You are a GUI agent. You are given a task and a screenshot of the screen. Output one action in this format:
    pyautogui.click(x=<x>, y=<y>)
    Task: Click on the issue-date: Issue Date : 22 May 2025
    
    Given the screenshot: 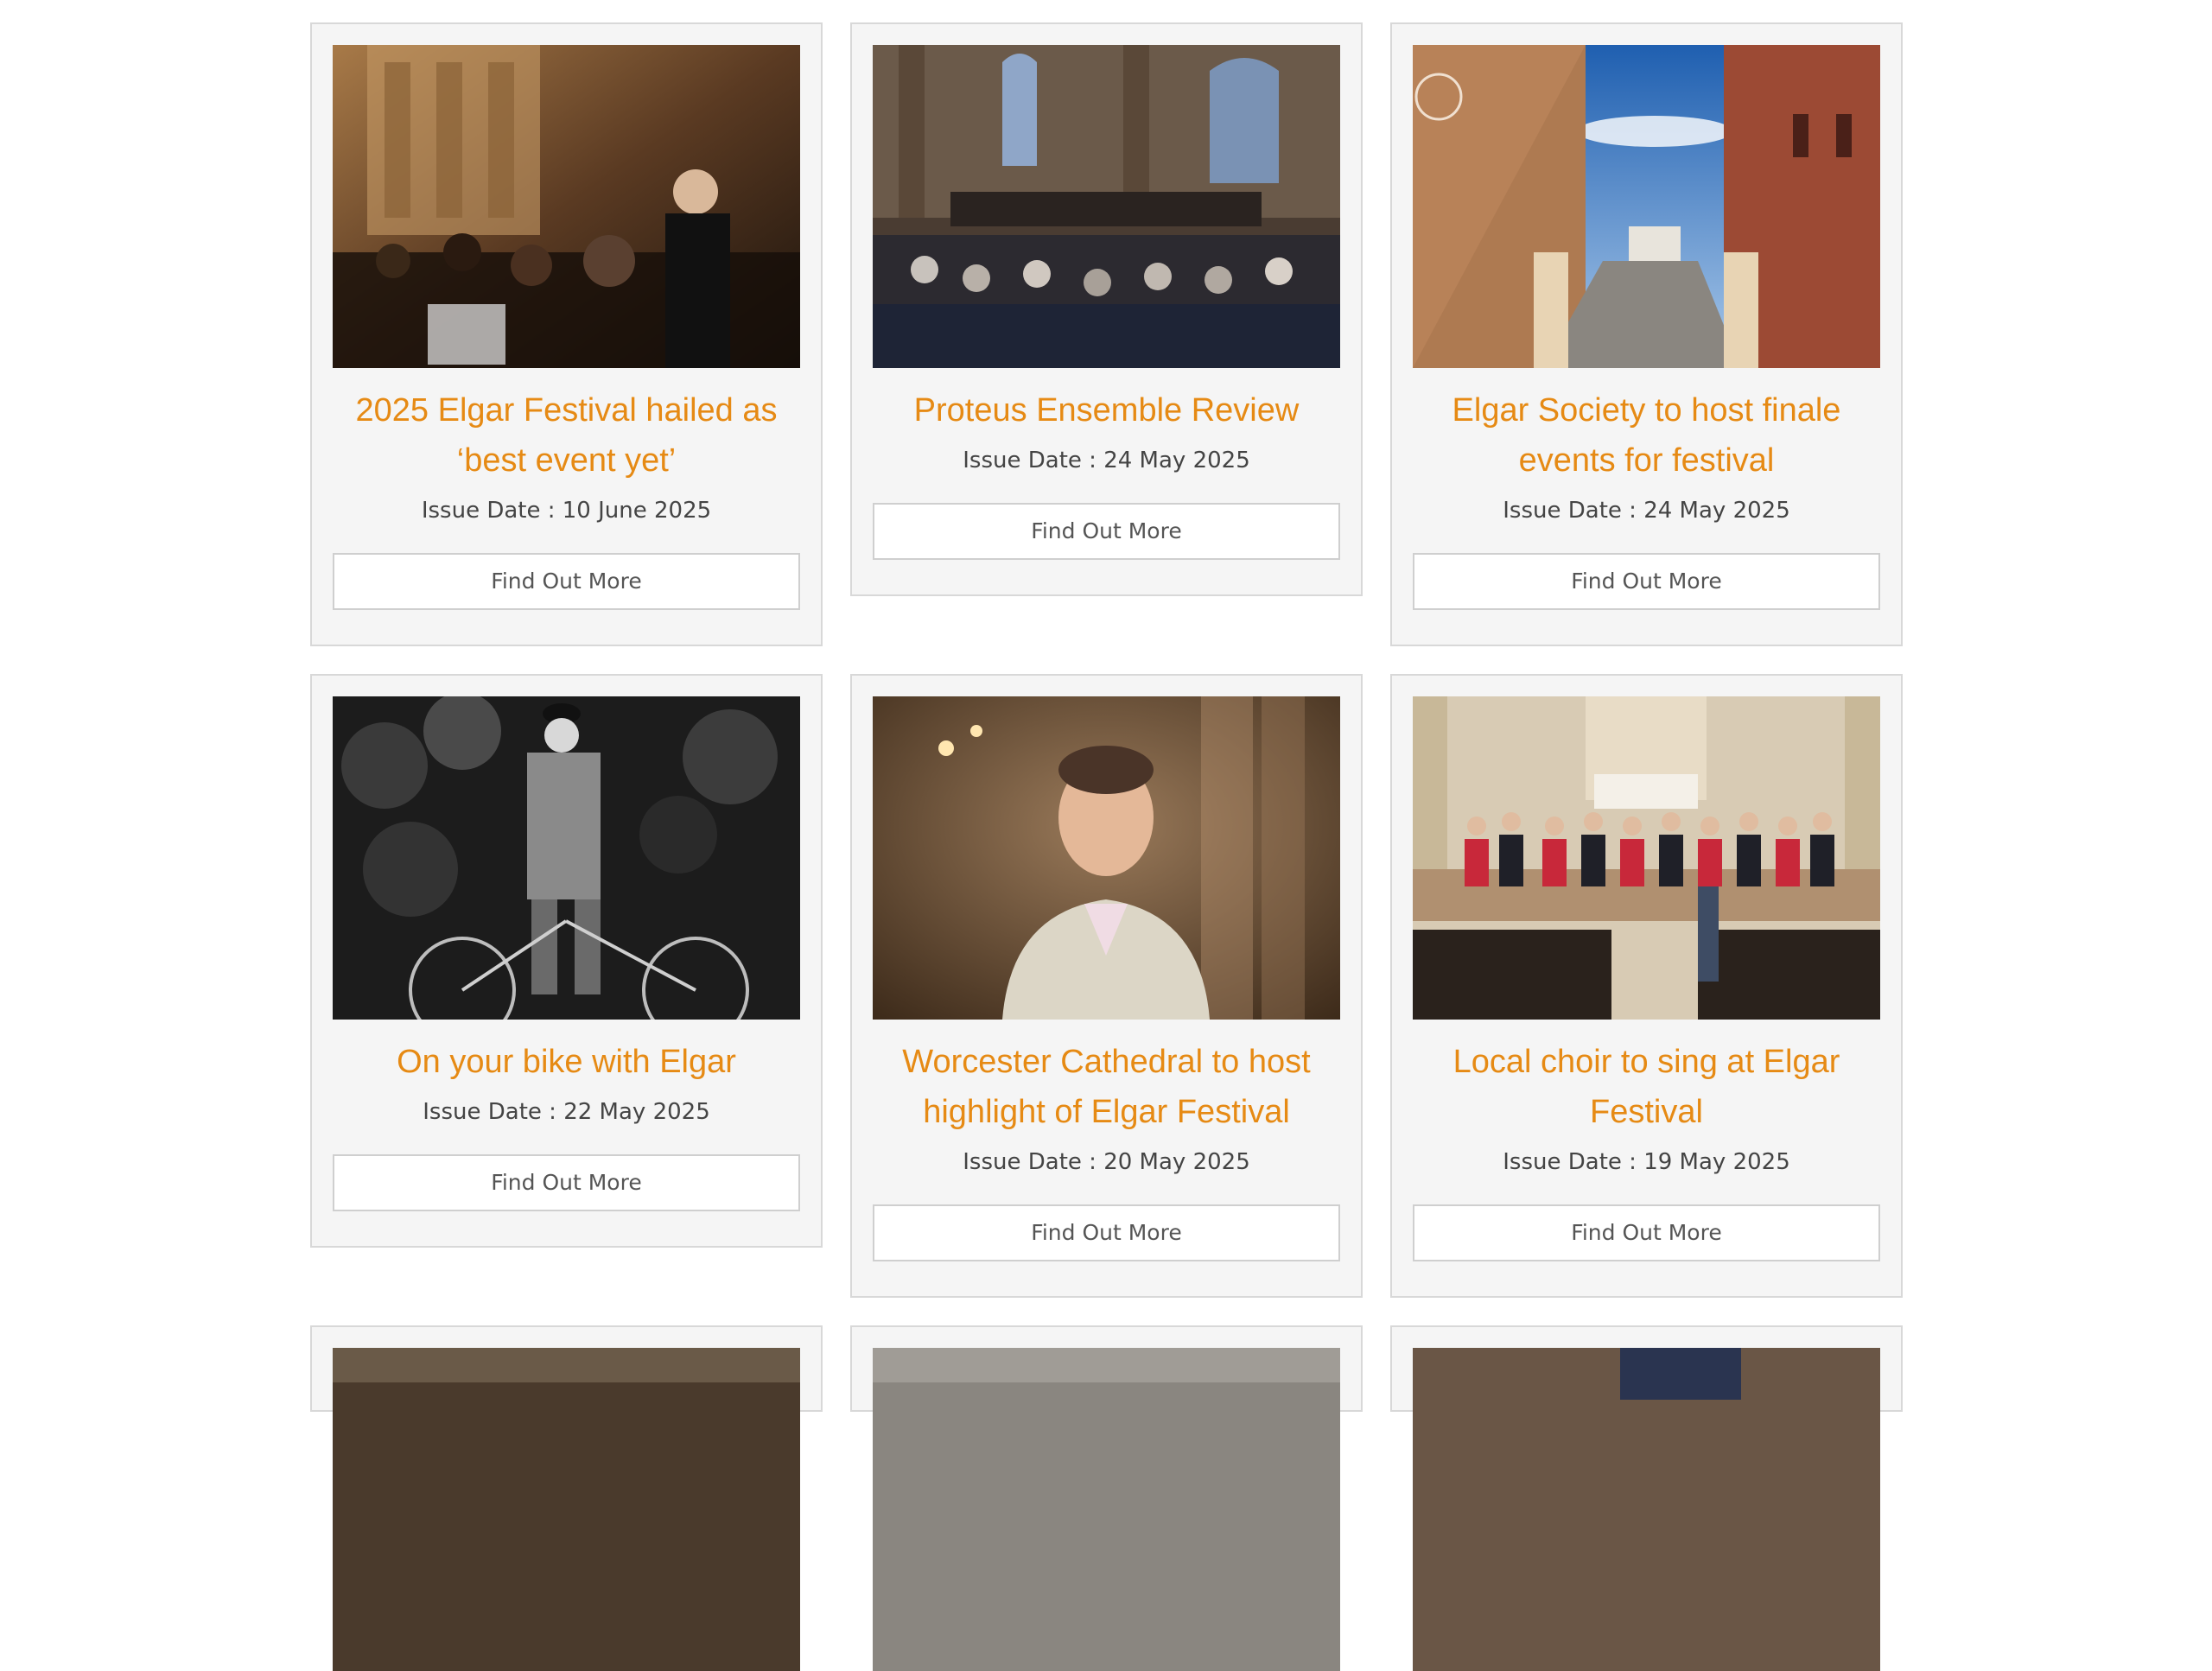 What is the action you would take?
    pyautogui.click(x=566, y=1112)
    